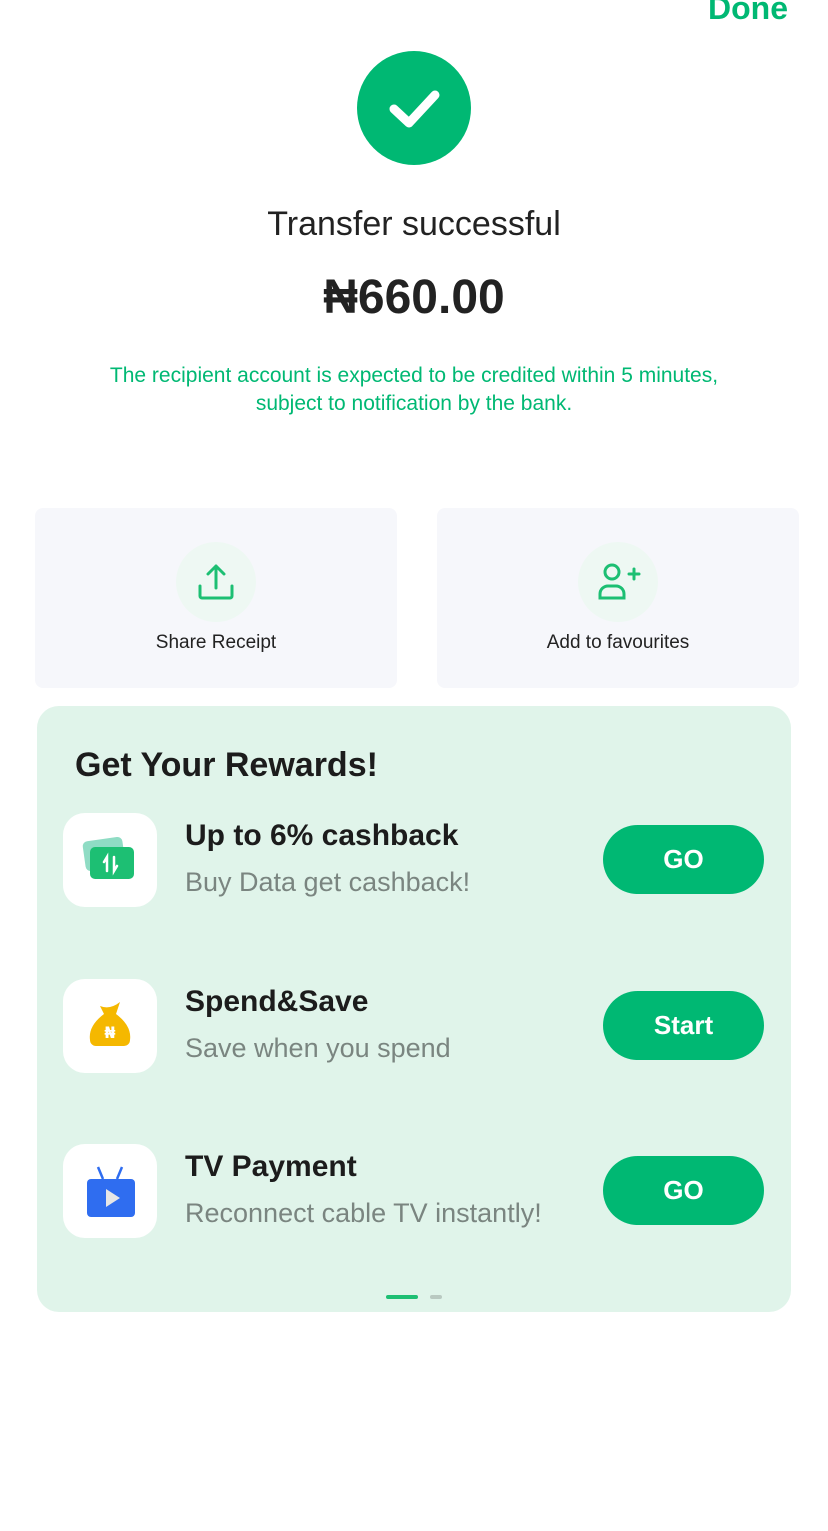 The height and width of the screenshot is (1531, 828). I want to click on done-button: Done, so click(748, 13).